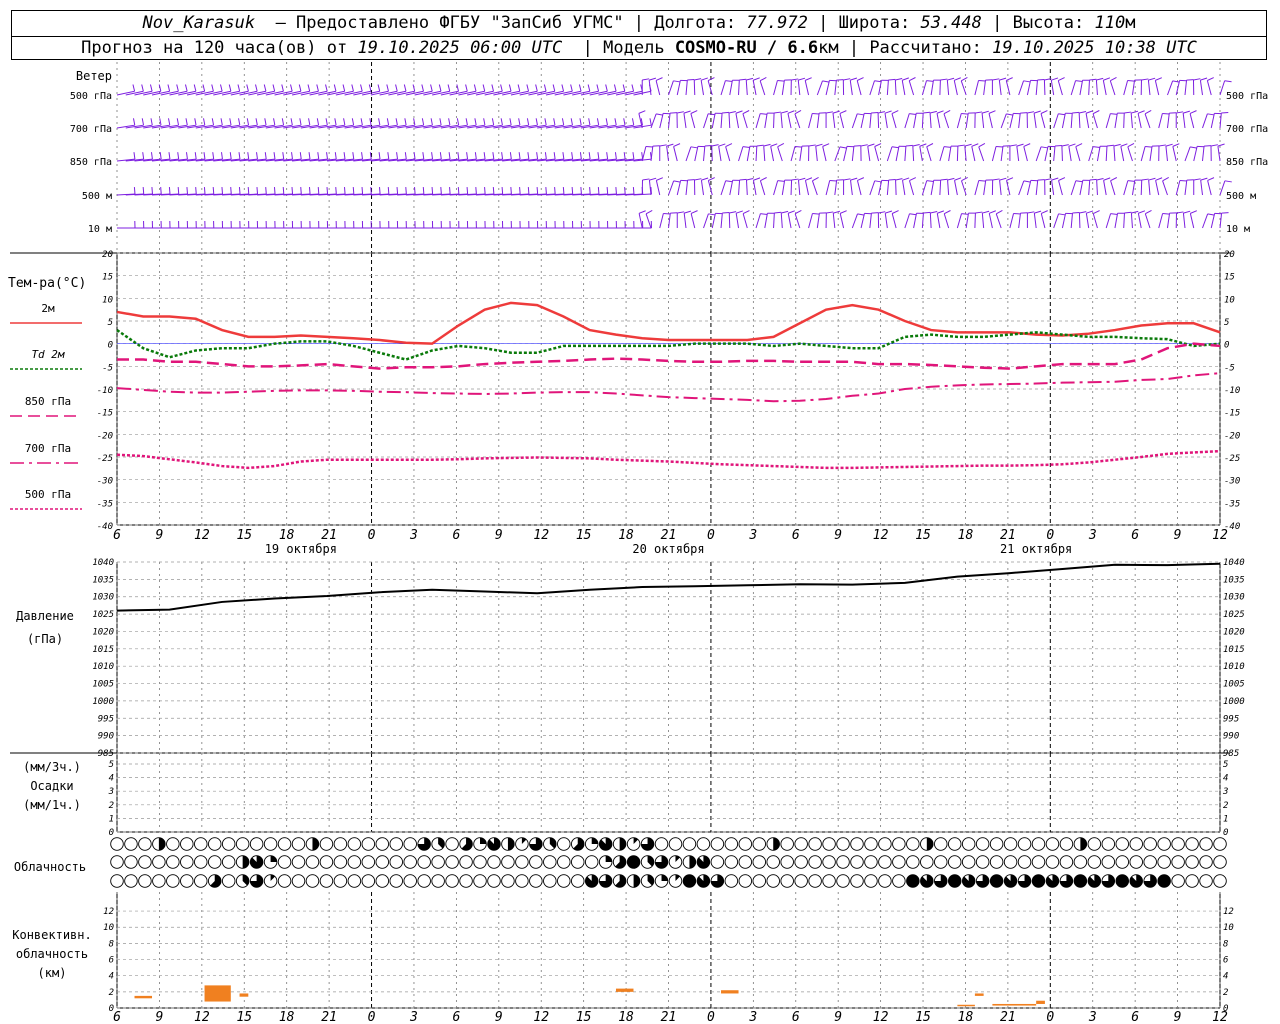  What do you see at coordinates (1234, 563) in the screenshot?
I see `pres-ytick-right: 1040` at bounding box center [1234, 563].